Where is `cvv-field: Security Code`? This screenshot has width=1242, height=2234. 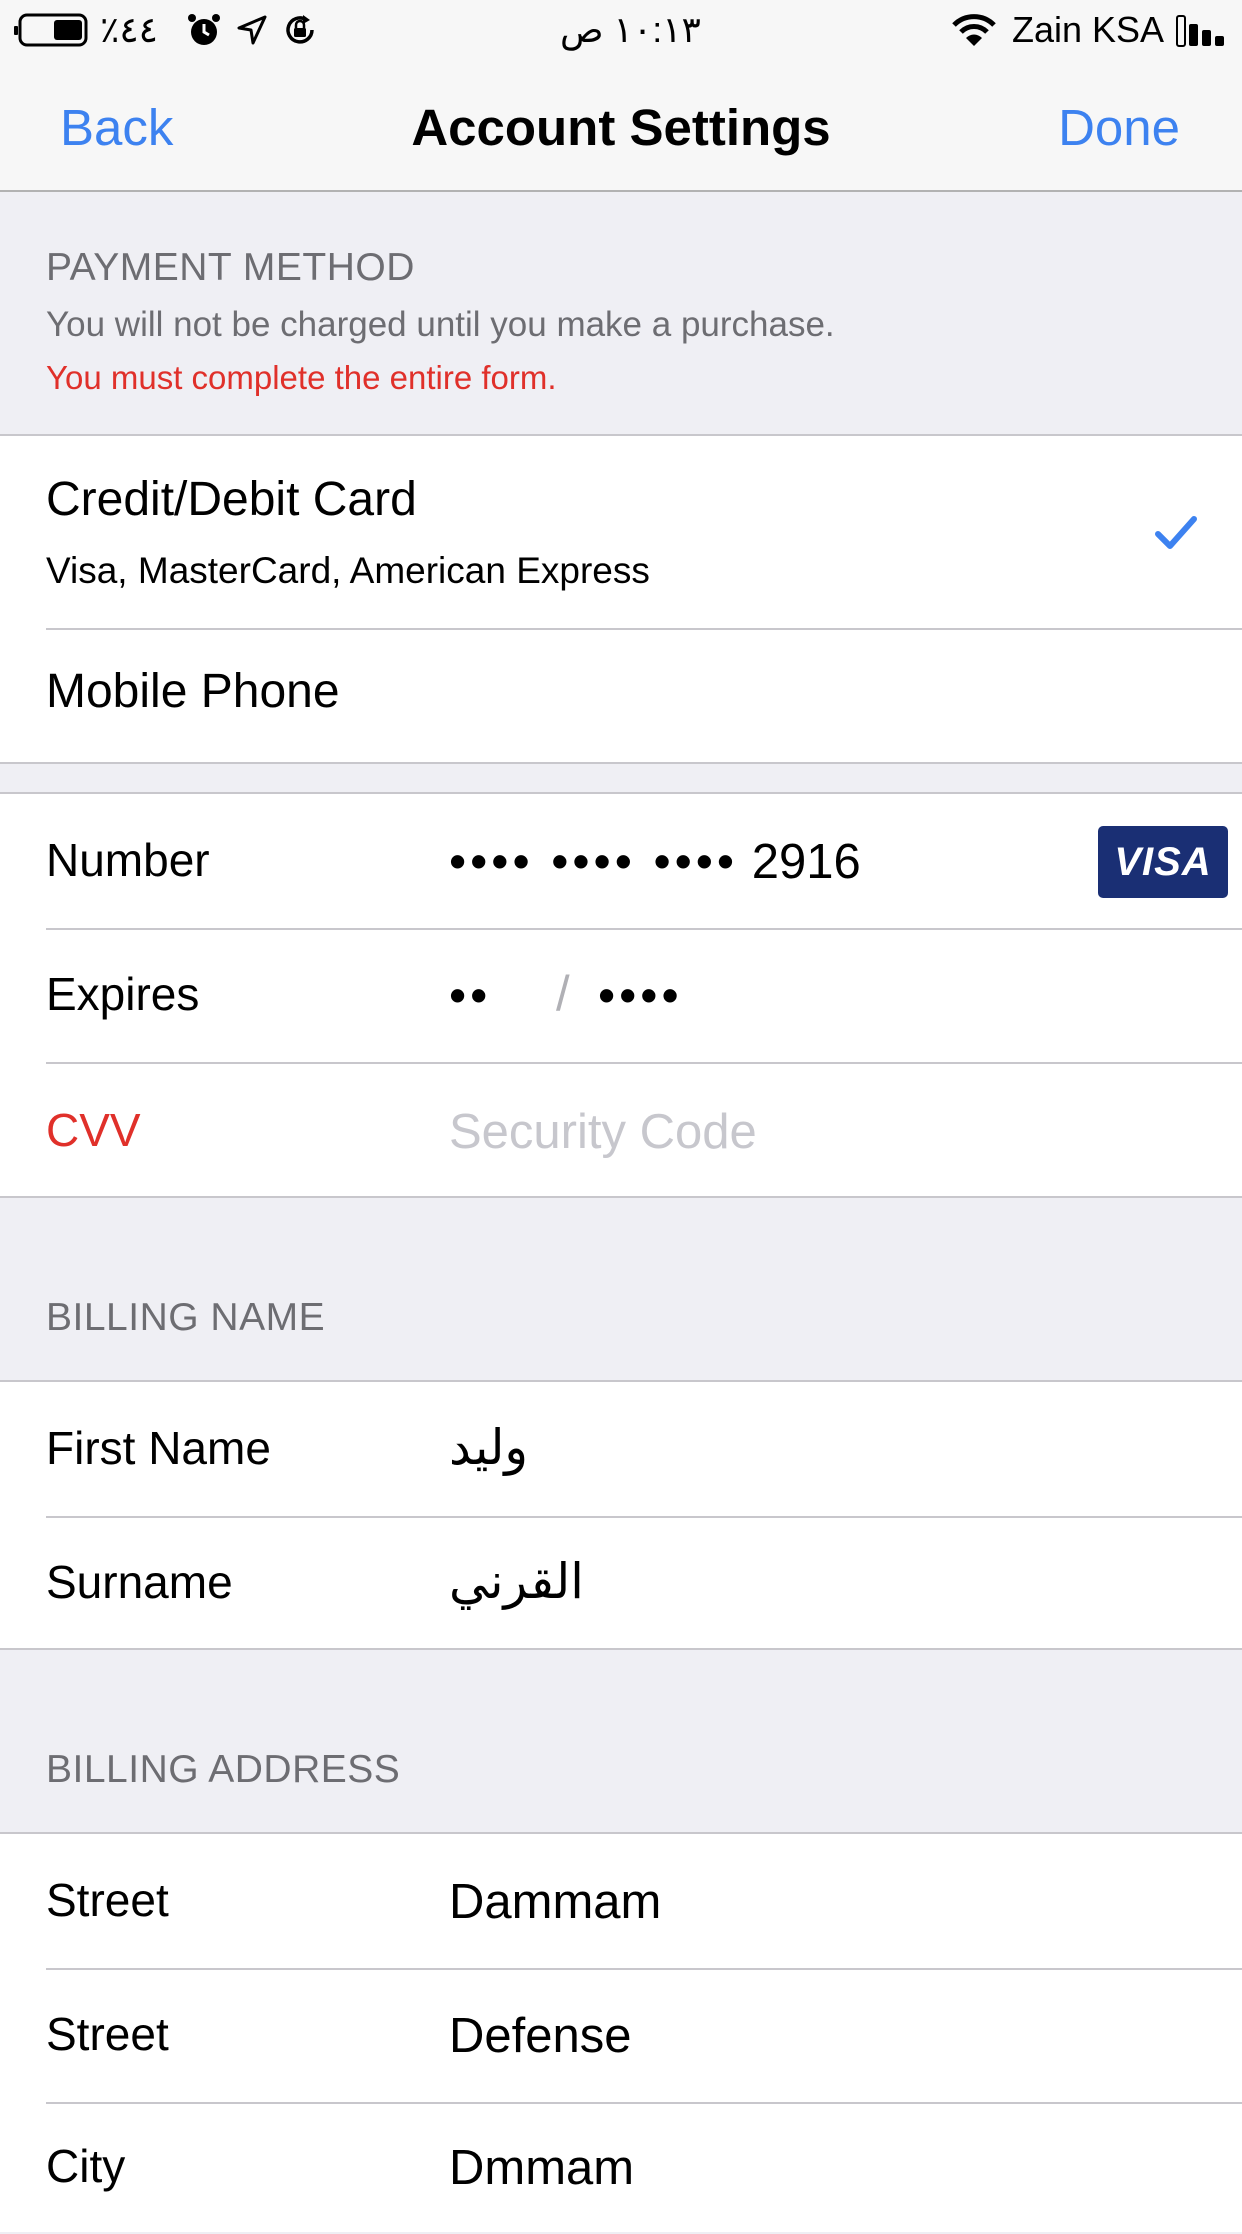 cvv-field: Security Code is located at coordinates (603, 1132).